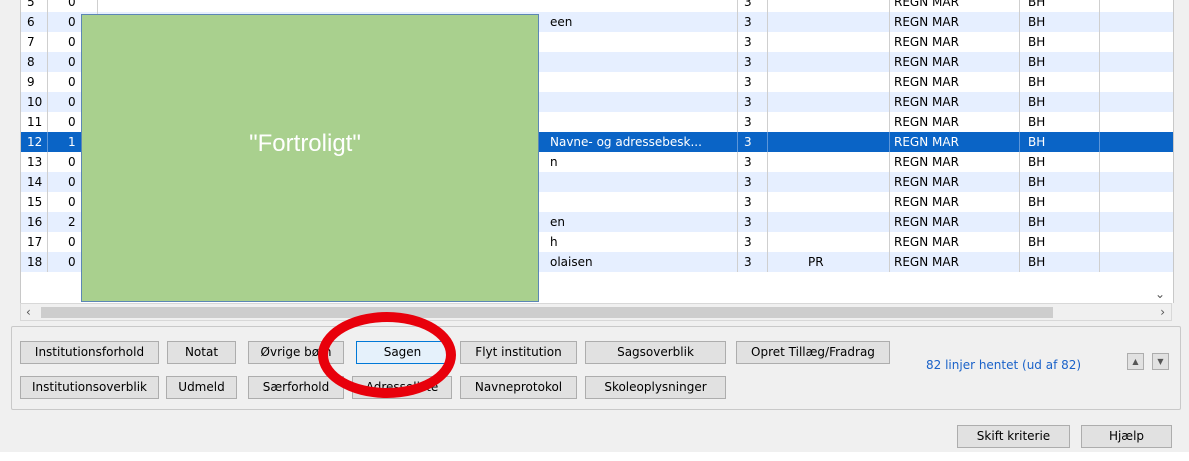 The width and height of the screenshot is (1189, 461). Describe the element at coordinates (28, 312) in the screenshot. I see `chevron-left-icon: ‹` at that location.